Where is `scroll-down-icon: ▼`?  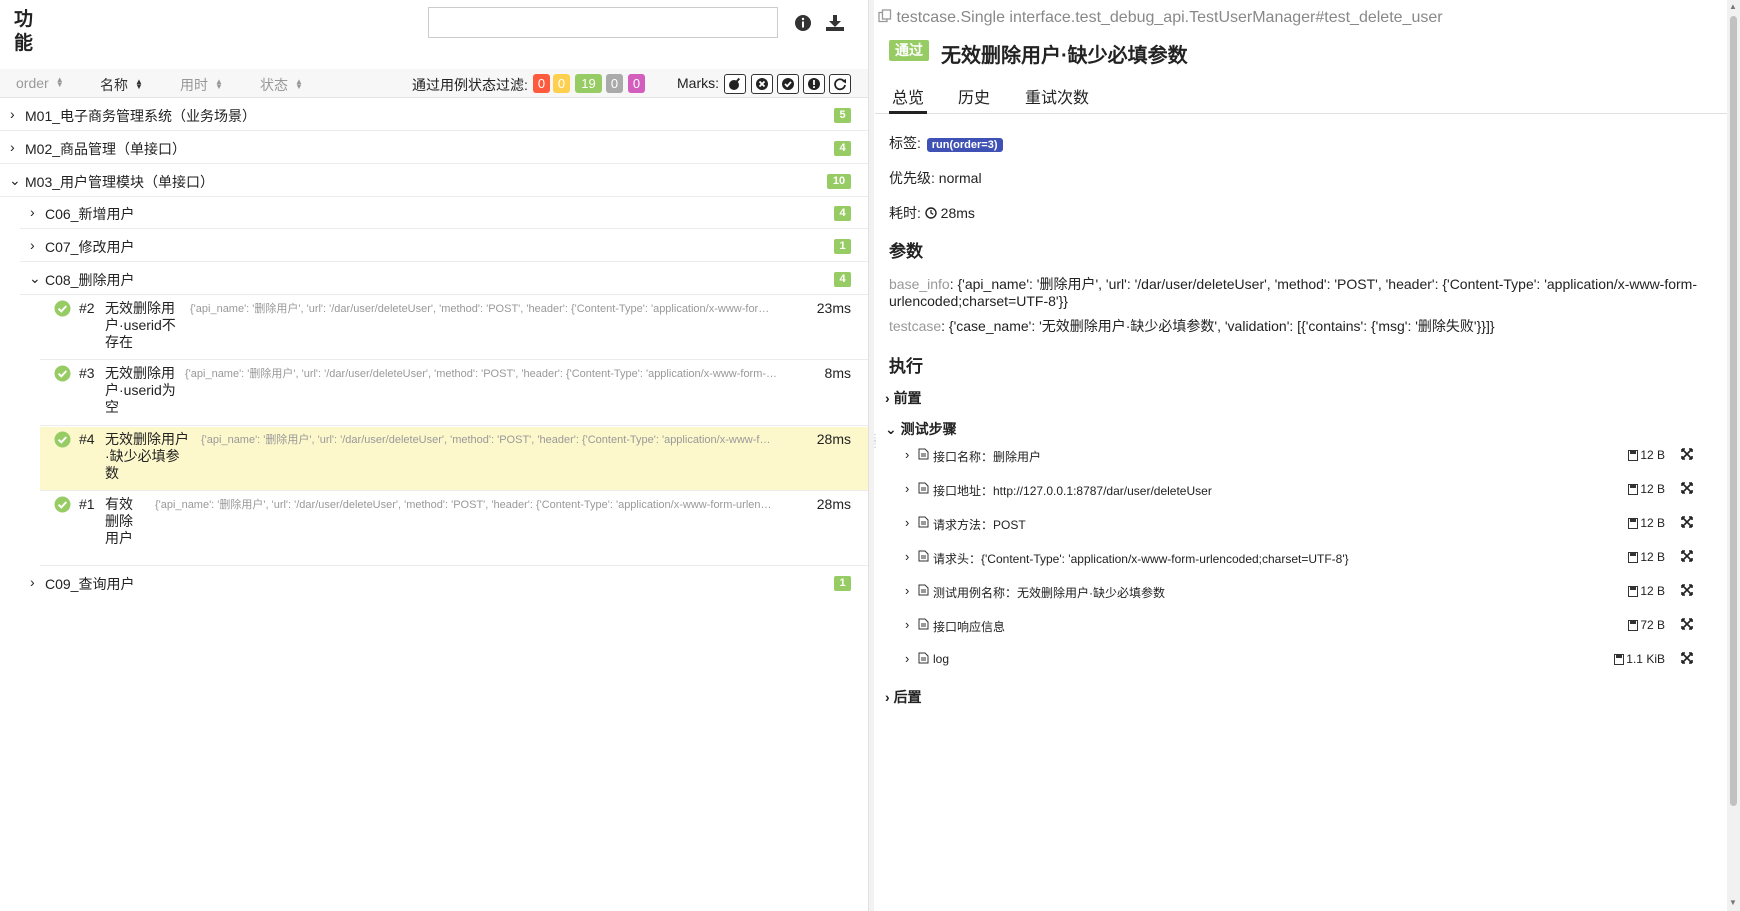
scroll-down-icon: ▼ is located at coordinates (1733, 902).